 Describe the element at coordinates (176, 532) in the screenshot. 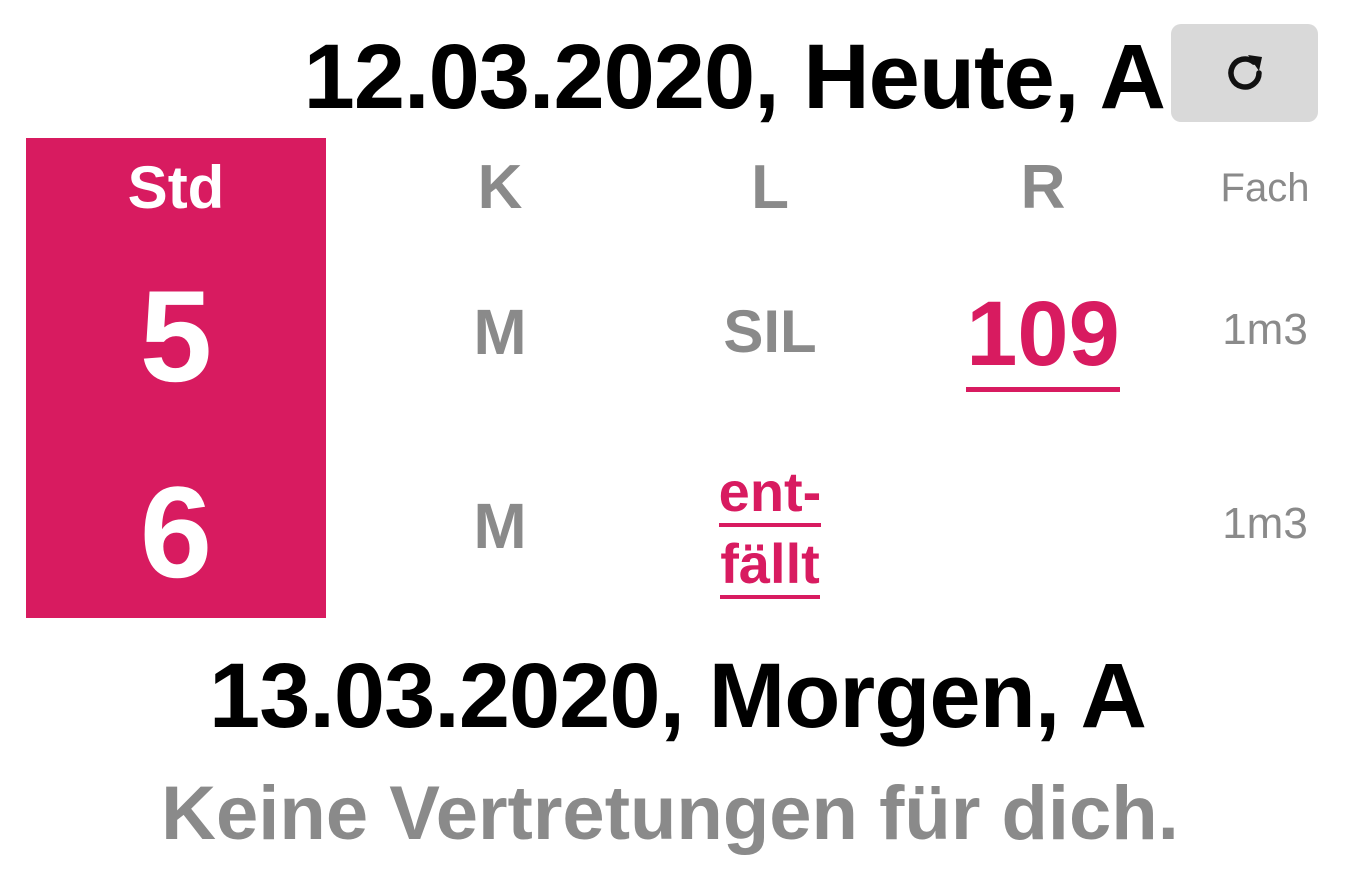

I see `lesson-number: 6` at that location.